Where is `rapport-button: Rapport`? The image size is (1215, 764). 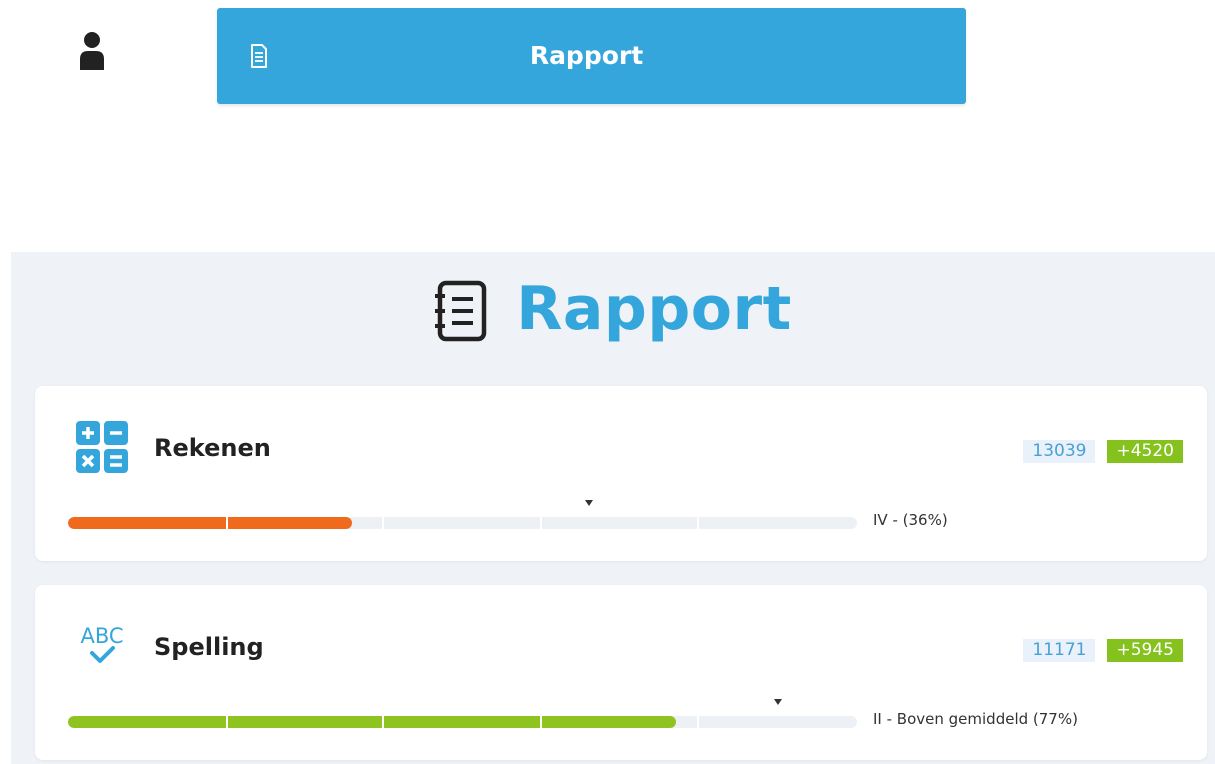 rapport-button: Rapport is located at coordinates (591, 56).